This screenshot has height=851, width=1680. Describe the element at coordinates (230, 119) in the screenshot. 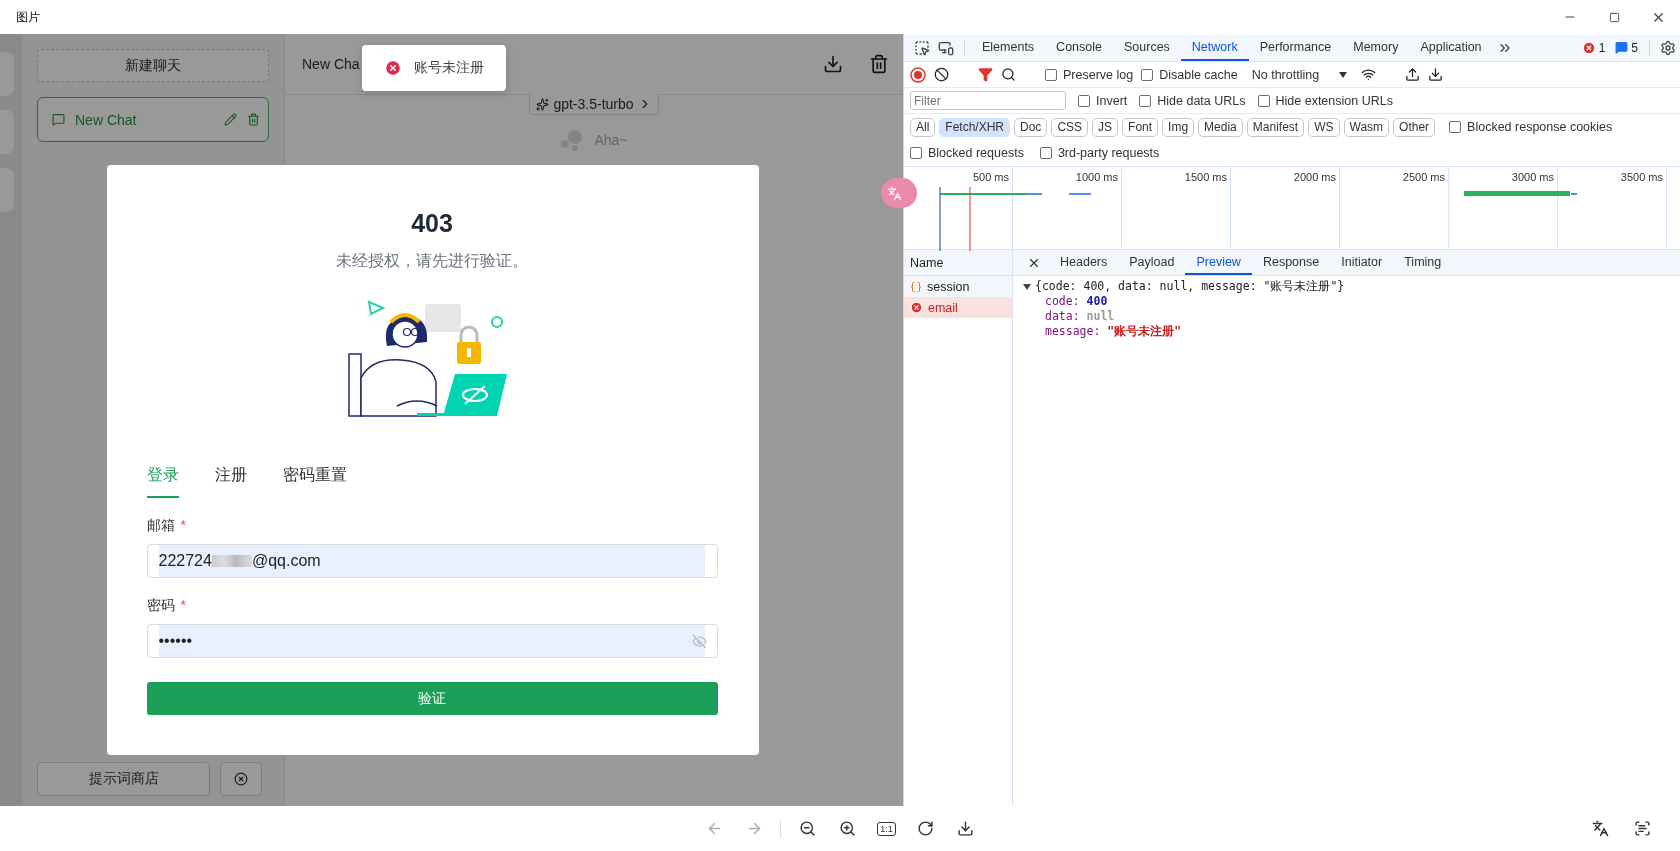

I see `edit-icon` at that location.